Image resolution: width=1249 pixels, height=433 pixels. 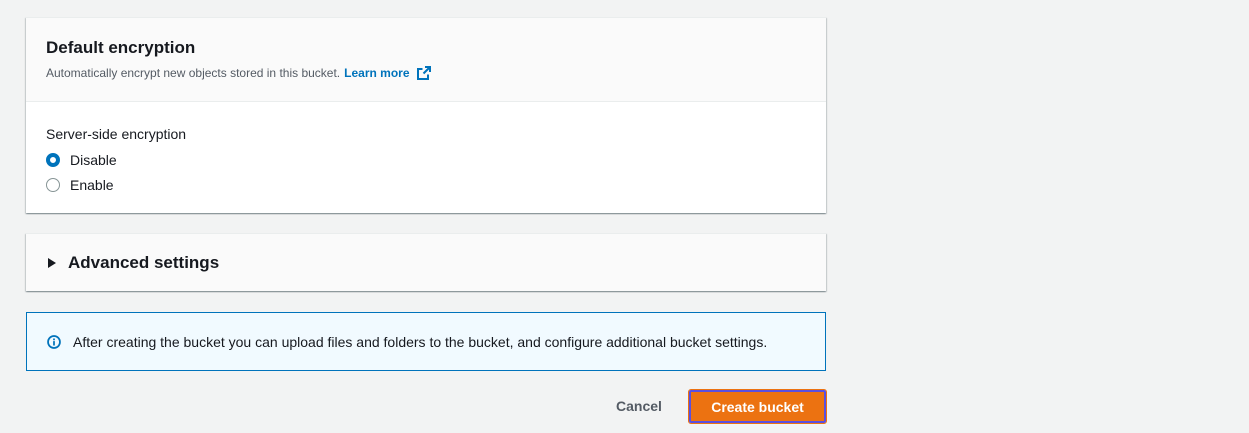 What do you see at coordinates (93, 159) in the screenshot?
I see `radio-disable-label: Disable` at bounding box center [93, 159].